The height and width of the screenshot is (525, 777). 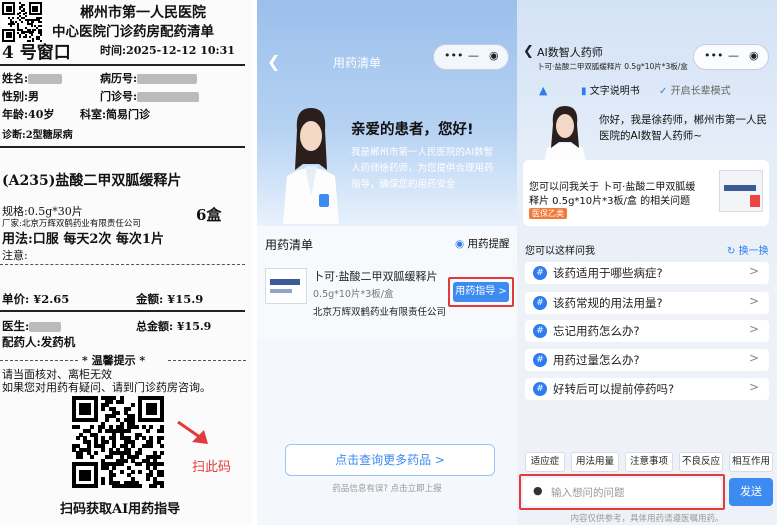 What do you see at coordinates (649, 462) in the screenshot?
I see `quick-topic-chip: 注意事项` at bounding box center [649, 462].